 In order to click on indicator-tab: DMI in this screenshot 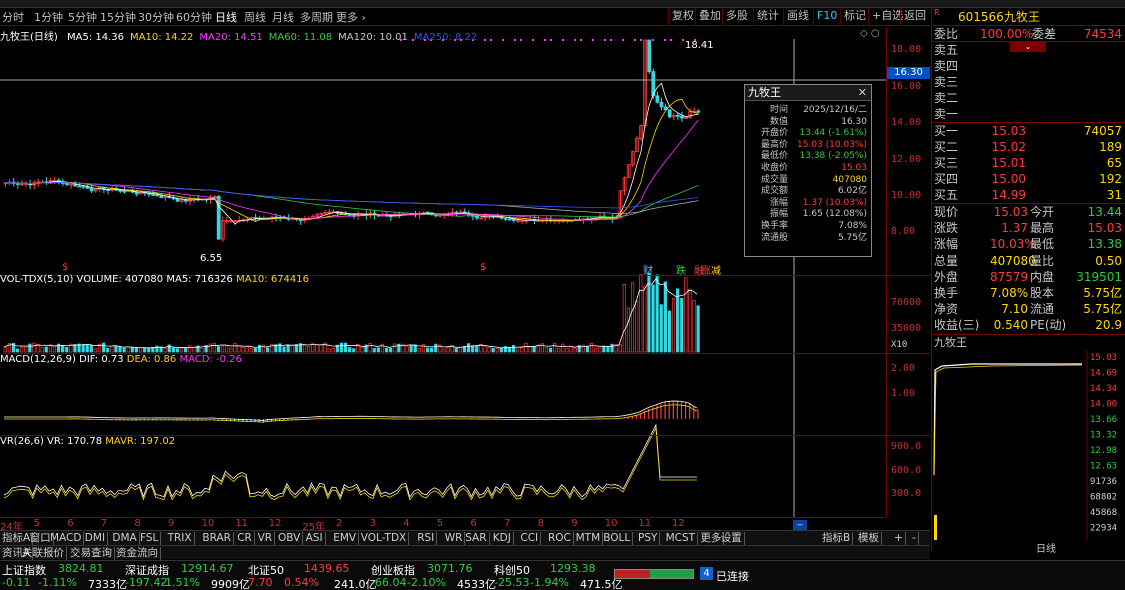, I will do `click(96, 538)`.